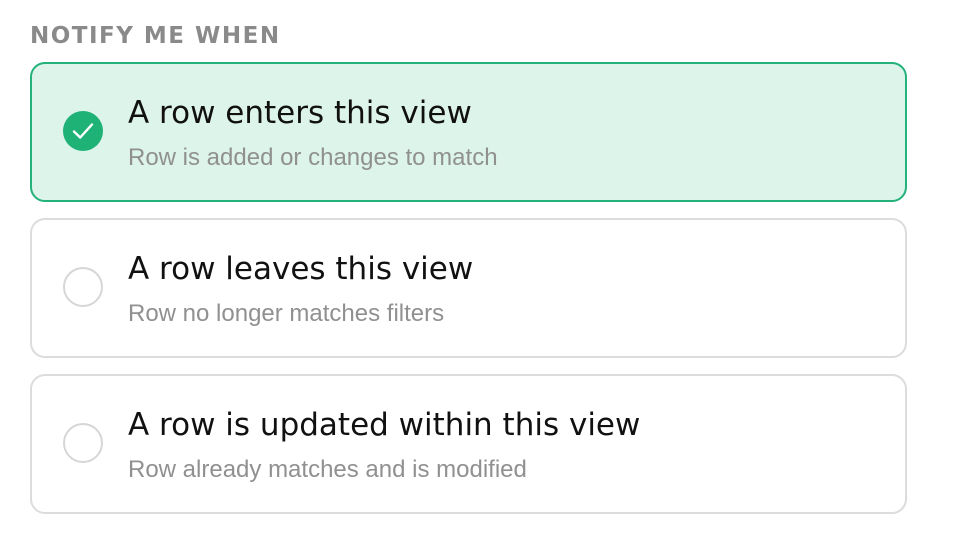 This screenshot has width=956, height=551. What do you see at coordinates (286, 313) in the screenshot?
I see `option-description: Row no longer matches filters` at bounding box center [286, 313].